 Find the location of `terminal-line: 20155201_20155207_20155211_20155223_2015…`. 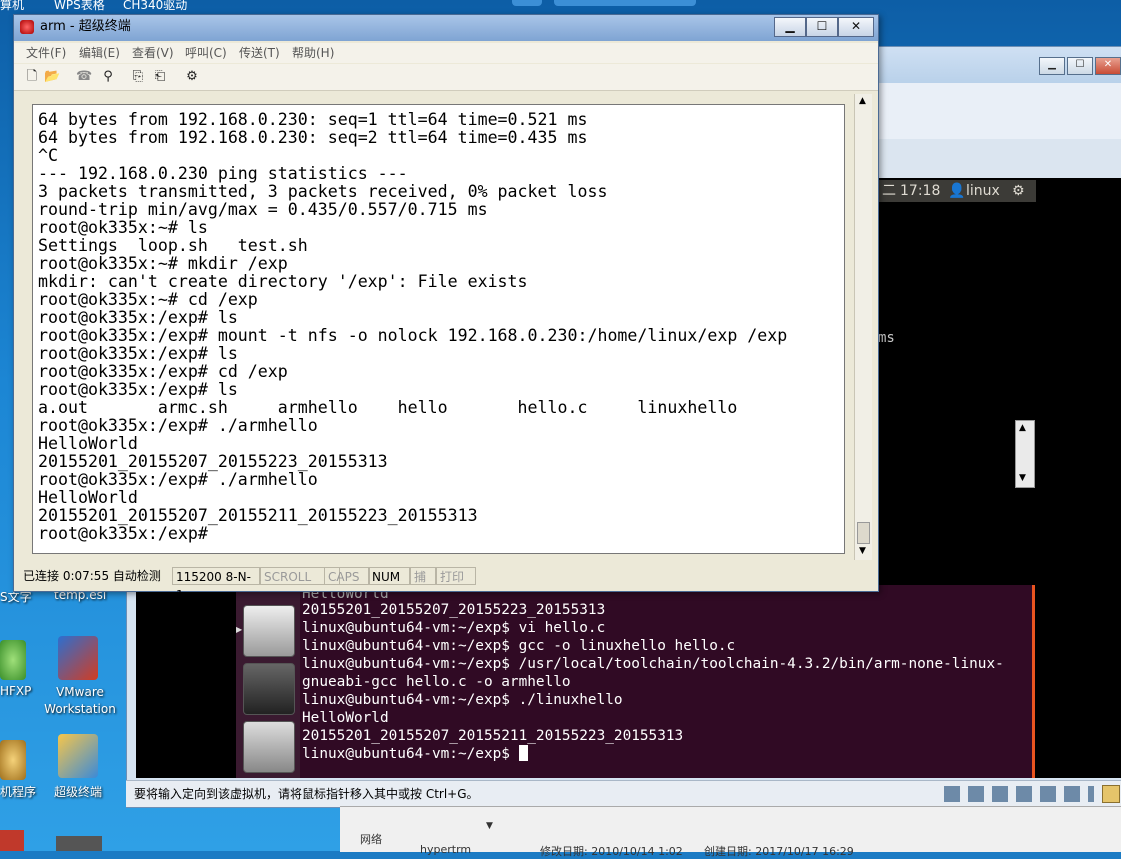

terminal-line: 20155201_20155207_20155211_20155223_2015… is located at coordinates (258, 515).